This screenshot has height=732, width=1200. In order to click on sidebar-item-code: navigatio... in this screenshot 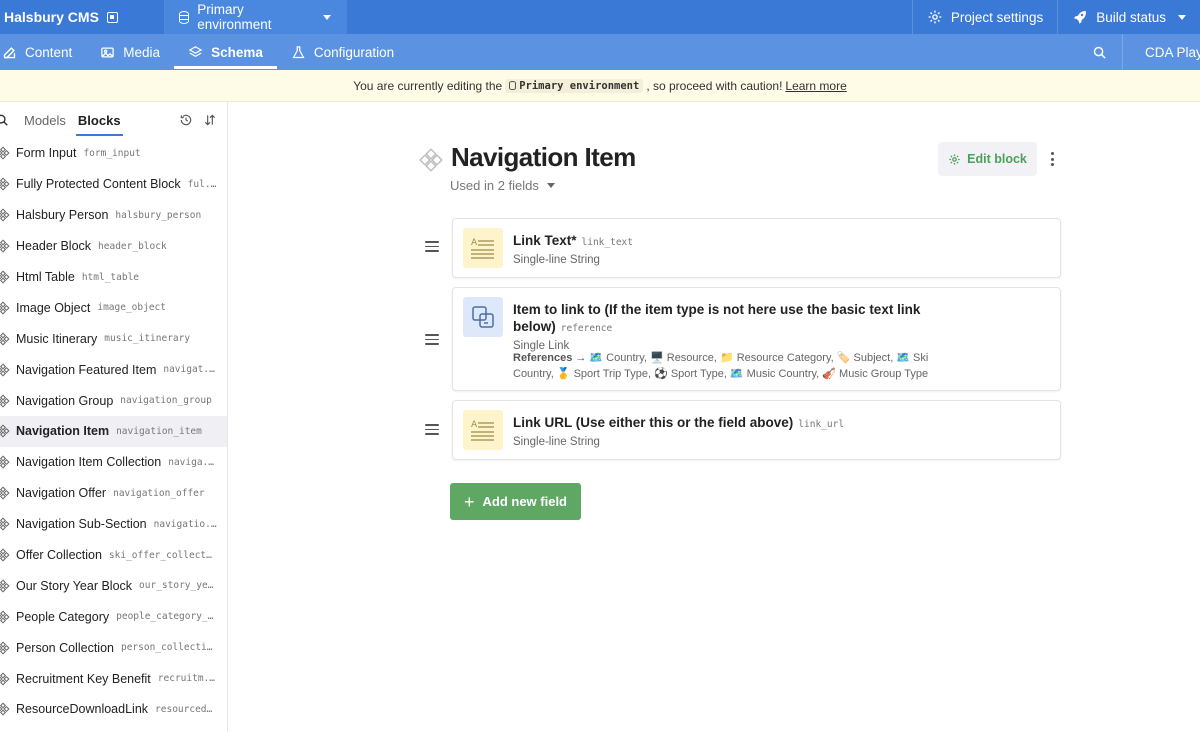, I will do `click(185, 524)`.